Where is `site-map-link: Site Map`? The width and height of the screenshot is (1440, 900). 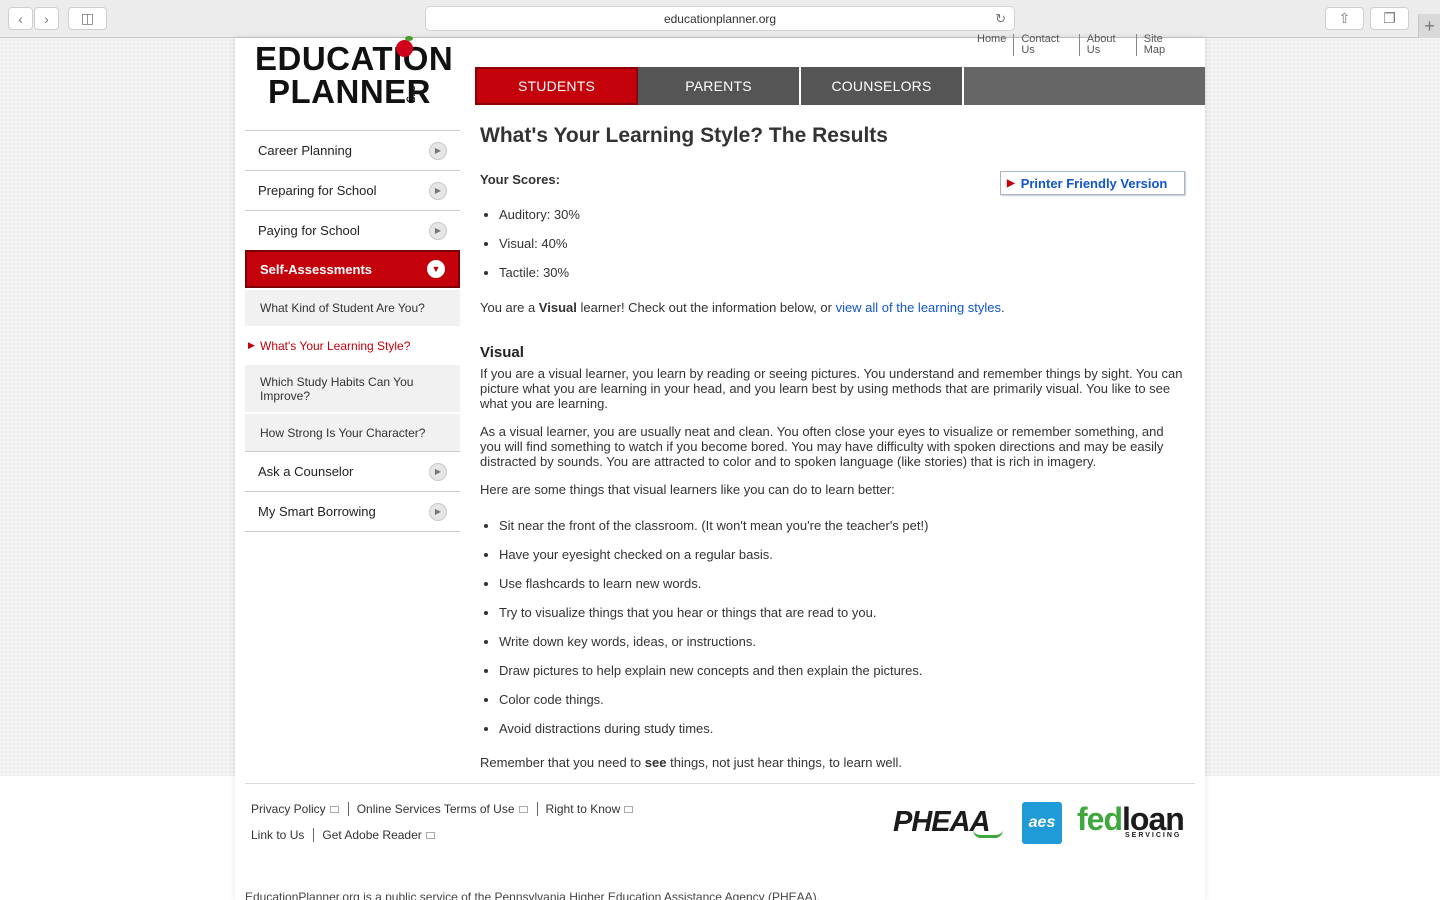 site-map-link: Site Map is located at coordinates (1168, 45).